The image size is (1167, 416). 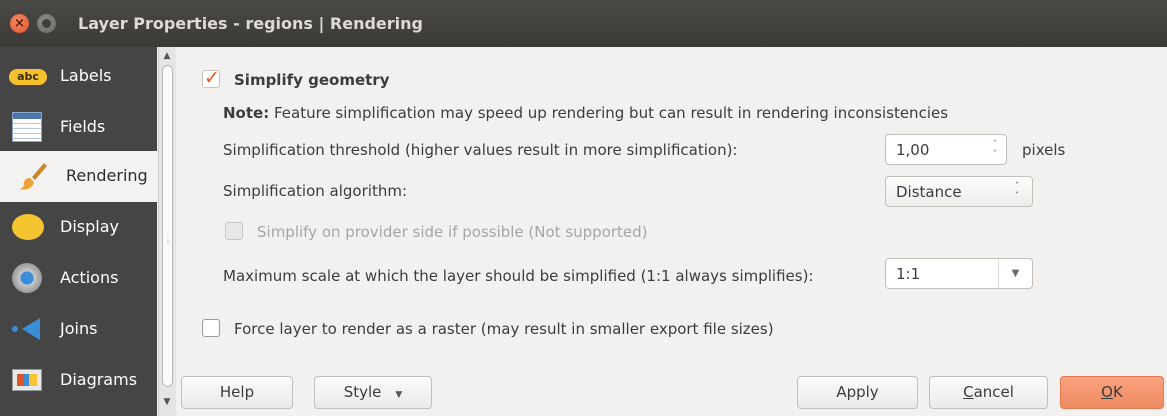 I want to click on sidebar-item-label: Diagrams, so click(x=99, y=379).